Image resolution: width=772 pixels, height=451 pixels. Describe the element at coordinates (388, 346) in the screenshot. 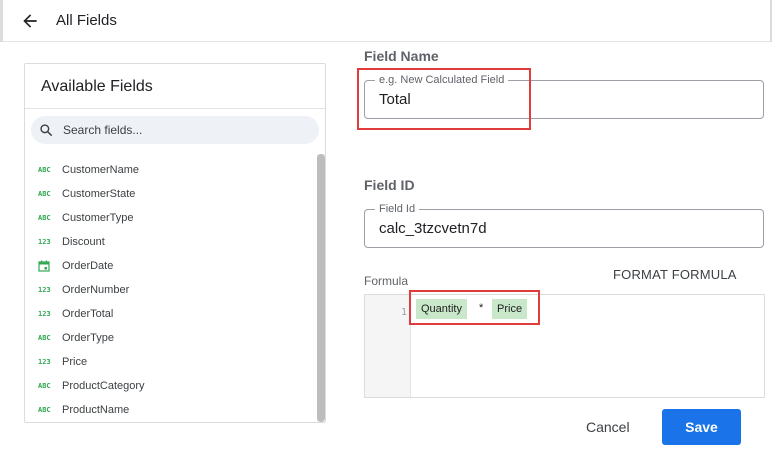

I see `editor-gutter: 1` at that location.